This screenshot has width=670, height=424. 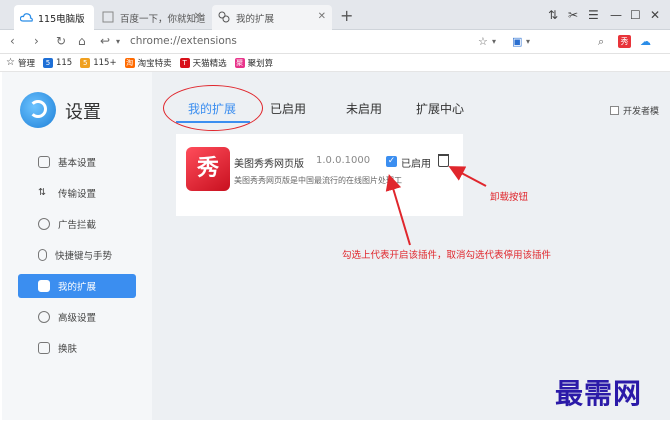 I want to click on sidebar-item-shortcuts: 快捷键与手势, so click(x=77, y=255).